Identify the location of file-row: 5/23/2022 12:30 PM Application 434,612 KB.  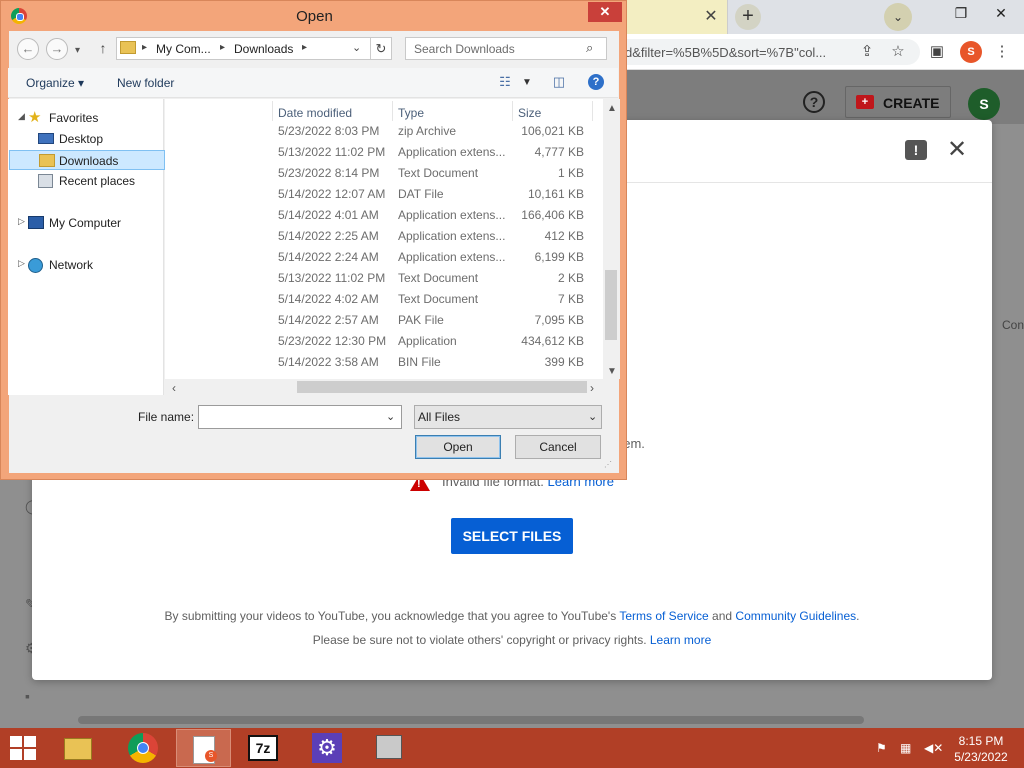
(384, 342).